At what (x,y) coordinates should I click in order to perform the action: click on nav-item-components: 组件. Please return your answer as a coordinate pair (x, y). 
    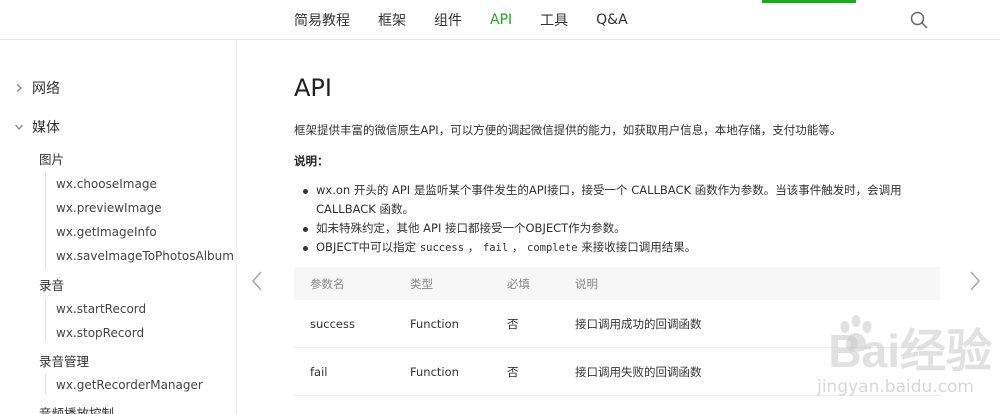
    Looking at the image, I should click on (448, 20).